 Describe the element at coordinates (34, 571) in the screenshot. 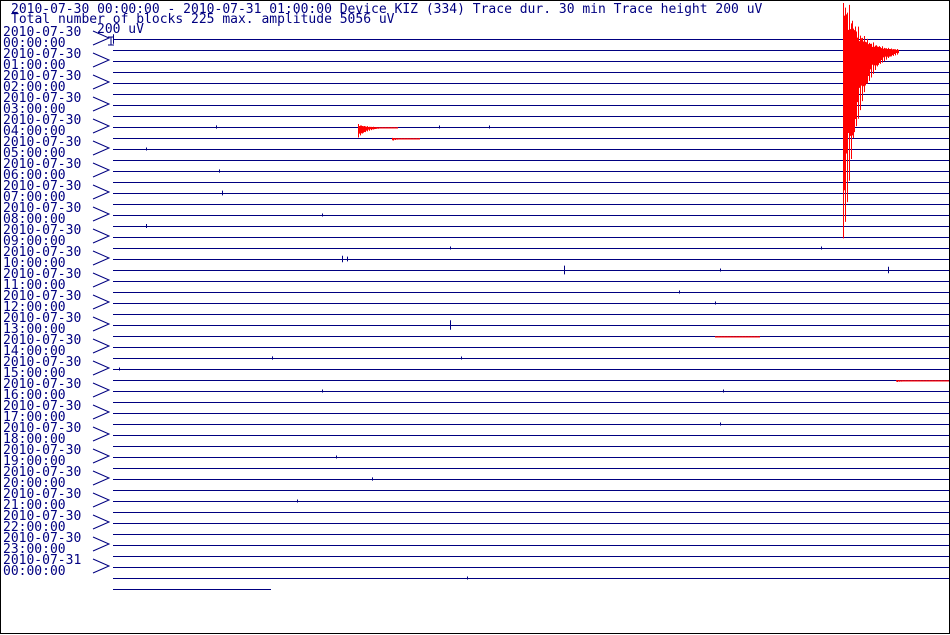

I see `hour-label-time: 00:00:00` at that location.